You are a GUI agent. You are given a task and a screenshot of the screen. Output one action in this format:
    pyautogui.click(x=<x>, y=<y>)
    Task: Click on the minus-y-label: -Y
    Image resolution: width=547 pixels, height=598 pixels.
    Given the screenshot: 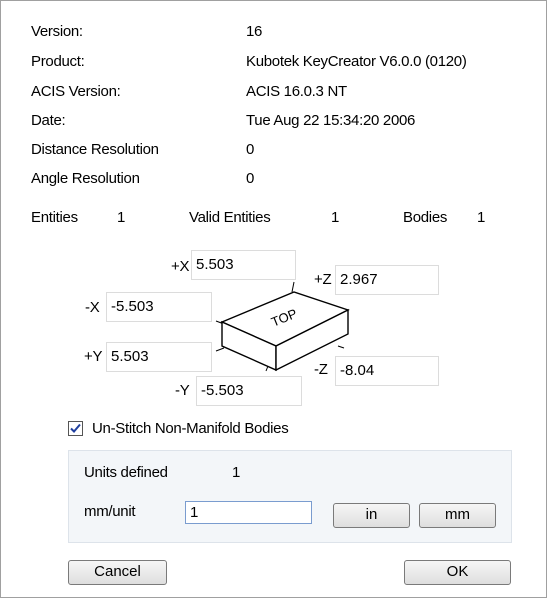 What is the action you would take?
    pyautogui.click(x=182, y=390)
    